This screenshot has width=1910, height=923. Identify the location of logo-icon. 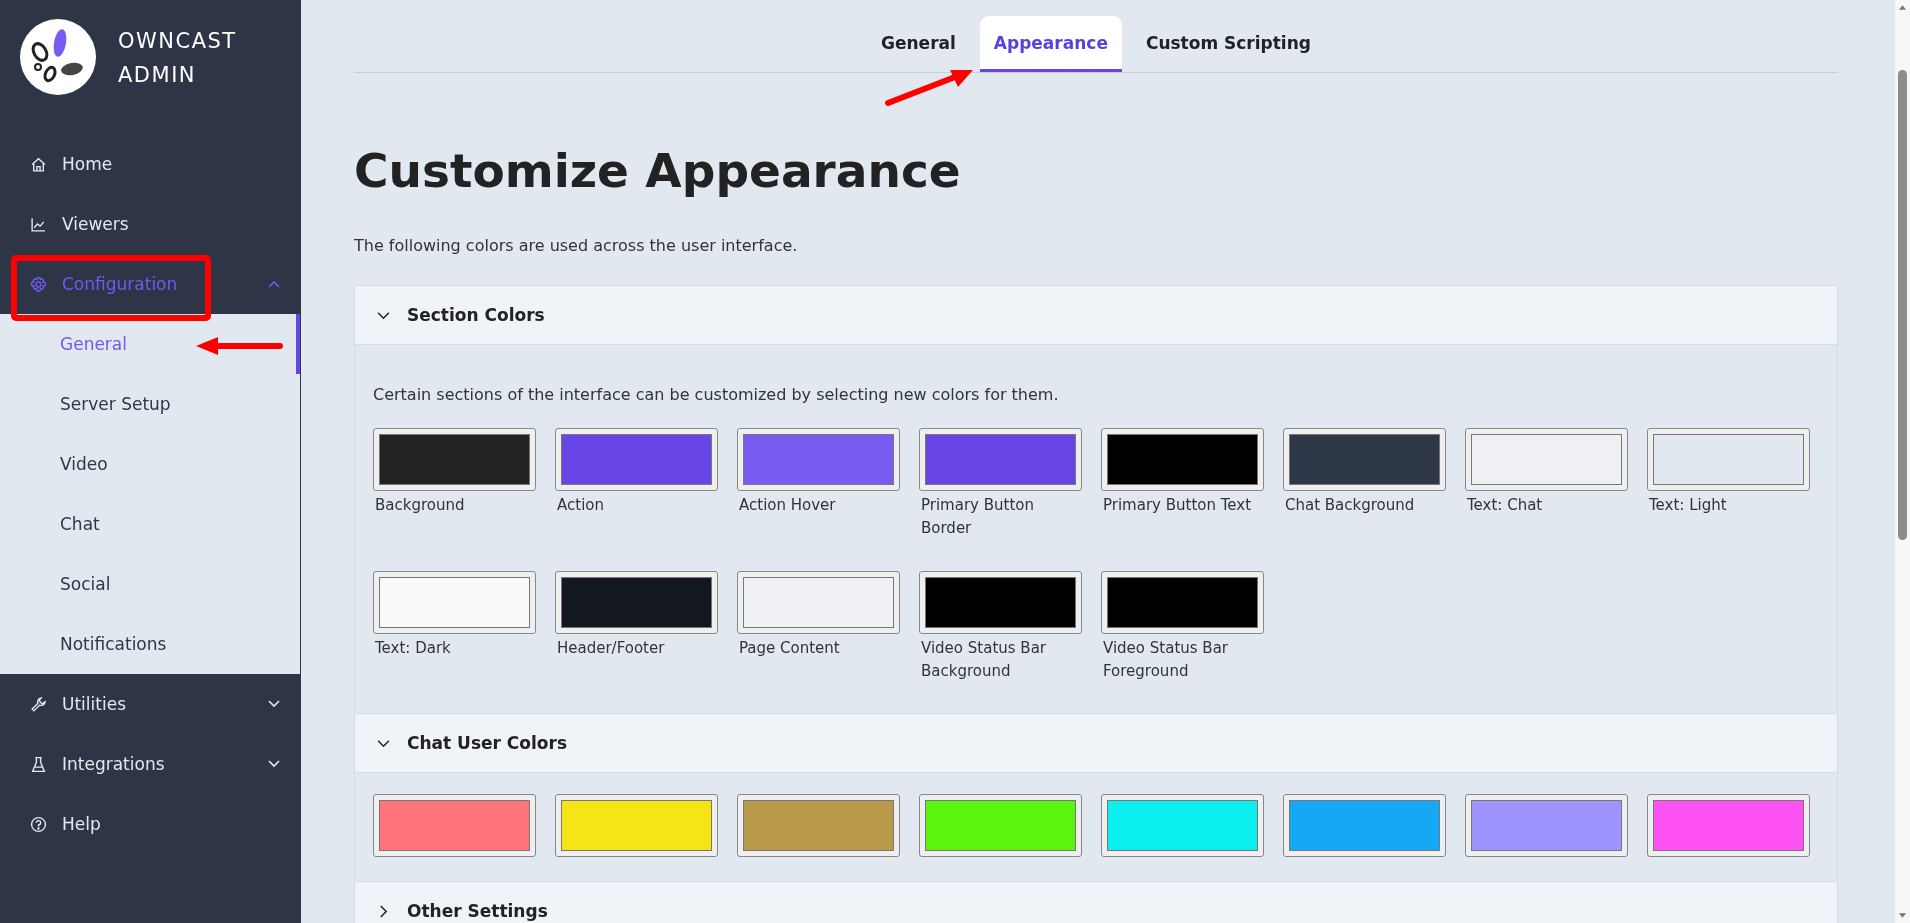
(58, 57).